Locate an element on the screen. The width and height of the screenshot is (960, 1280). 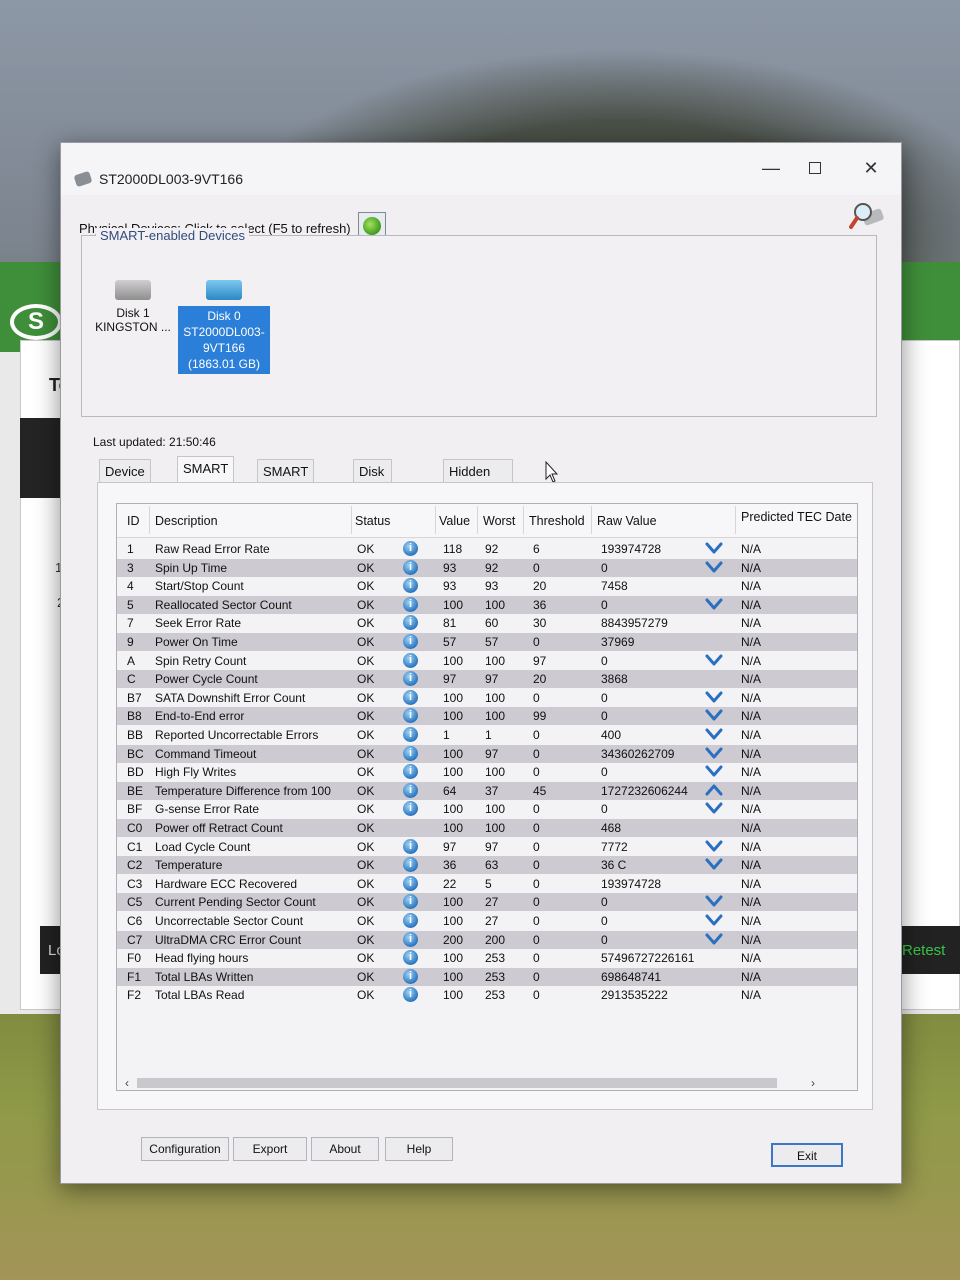
table-row: 4 Start/Stop Count OK 93 93 20 7458 N/A i is located at coordinates (487, 586).